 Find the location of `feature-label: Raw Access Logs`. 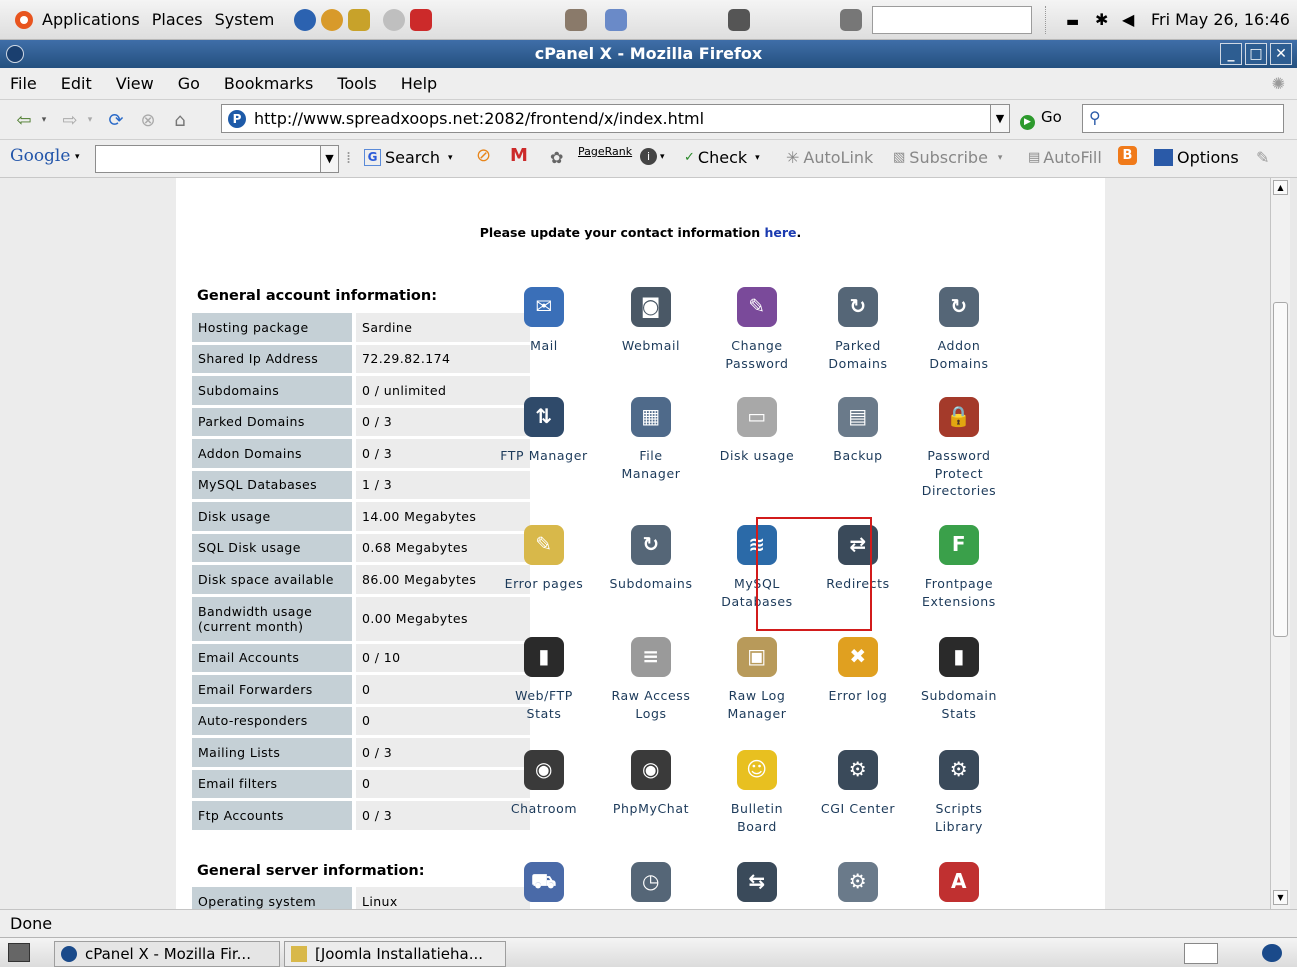

feature-label: Raw Access Logs is located at coordinates (651, 704).